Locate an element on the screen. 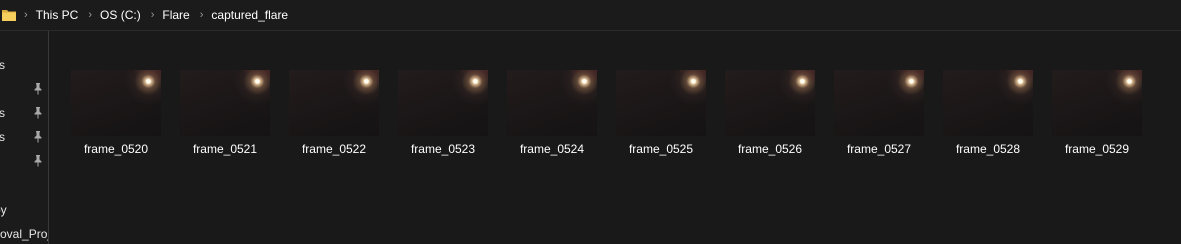 Image resolution: width=1181 pixels, height=244 pixels. file-name: frame_0527 is located at coordinates (879, 149).